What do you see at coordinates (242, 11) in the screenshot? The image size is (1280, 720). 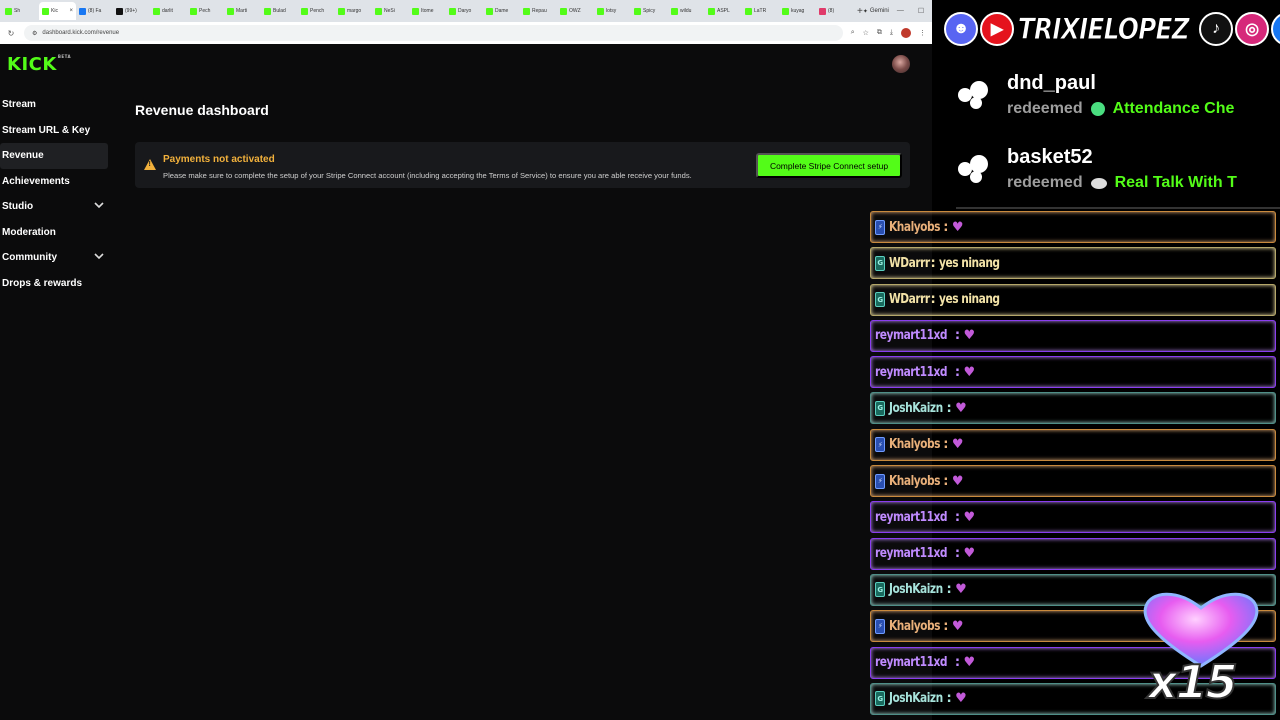 I see `browser-tab: Marti` at bounding box center [242, 11].